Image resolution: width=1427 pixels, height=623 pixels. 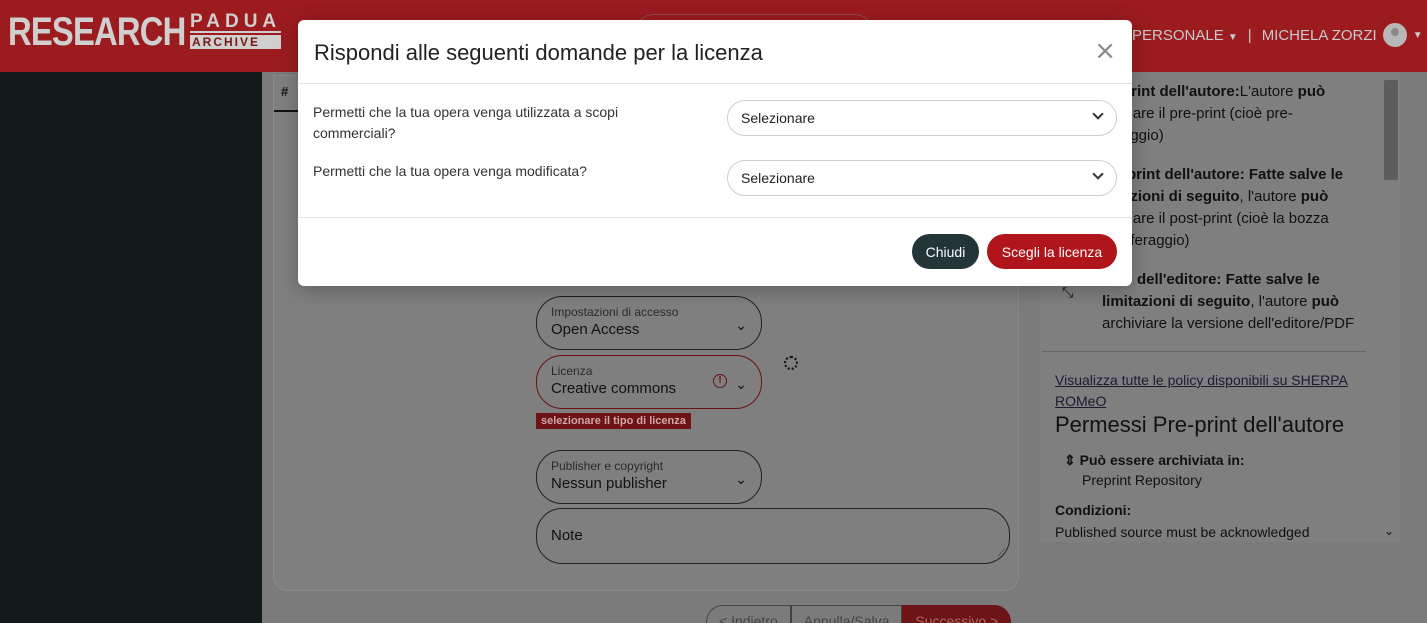 What do you see at coordinates (236, 22) in the screenshot?
I see `logo-padua-text: PADUA` at bounding box center [236, 22].